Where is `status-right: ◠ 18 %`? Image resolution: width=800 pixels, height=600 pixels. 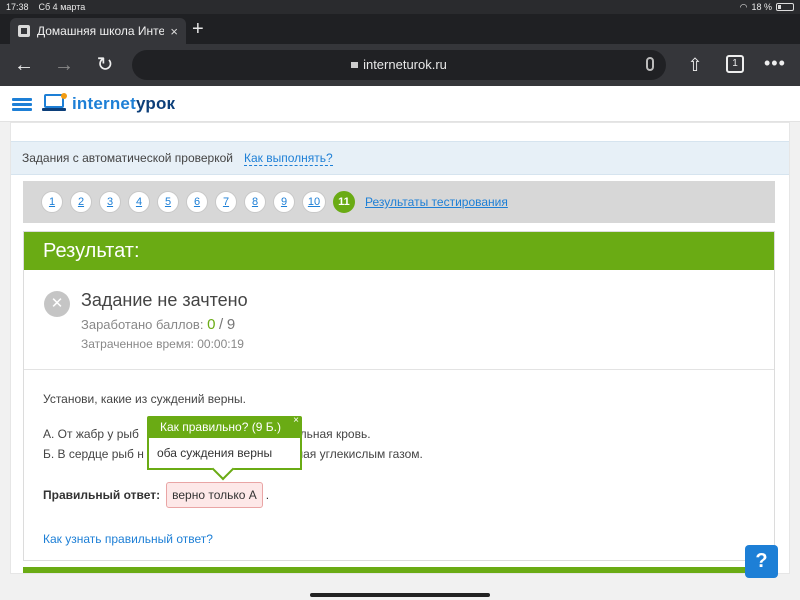 status-right: ◠ 18 % is located at coordinates (767, 7).